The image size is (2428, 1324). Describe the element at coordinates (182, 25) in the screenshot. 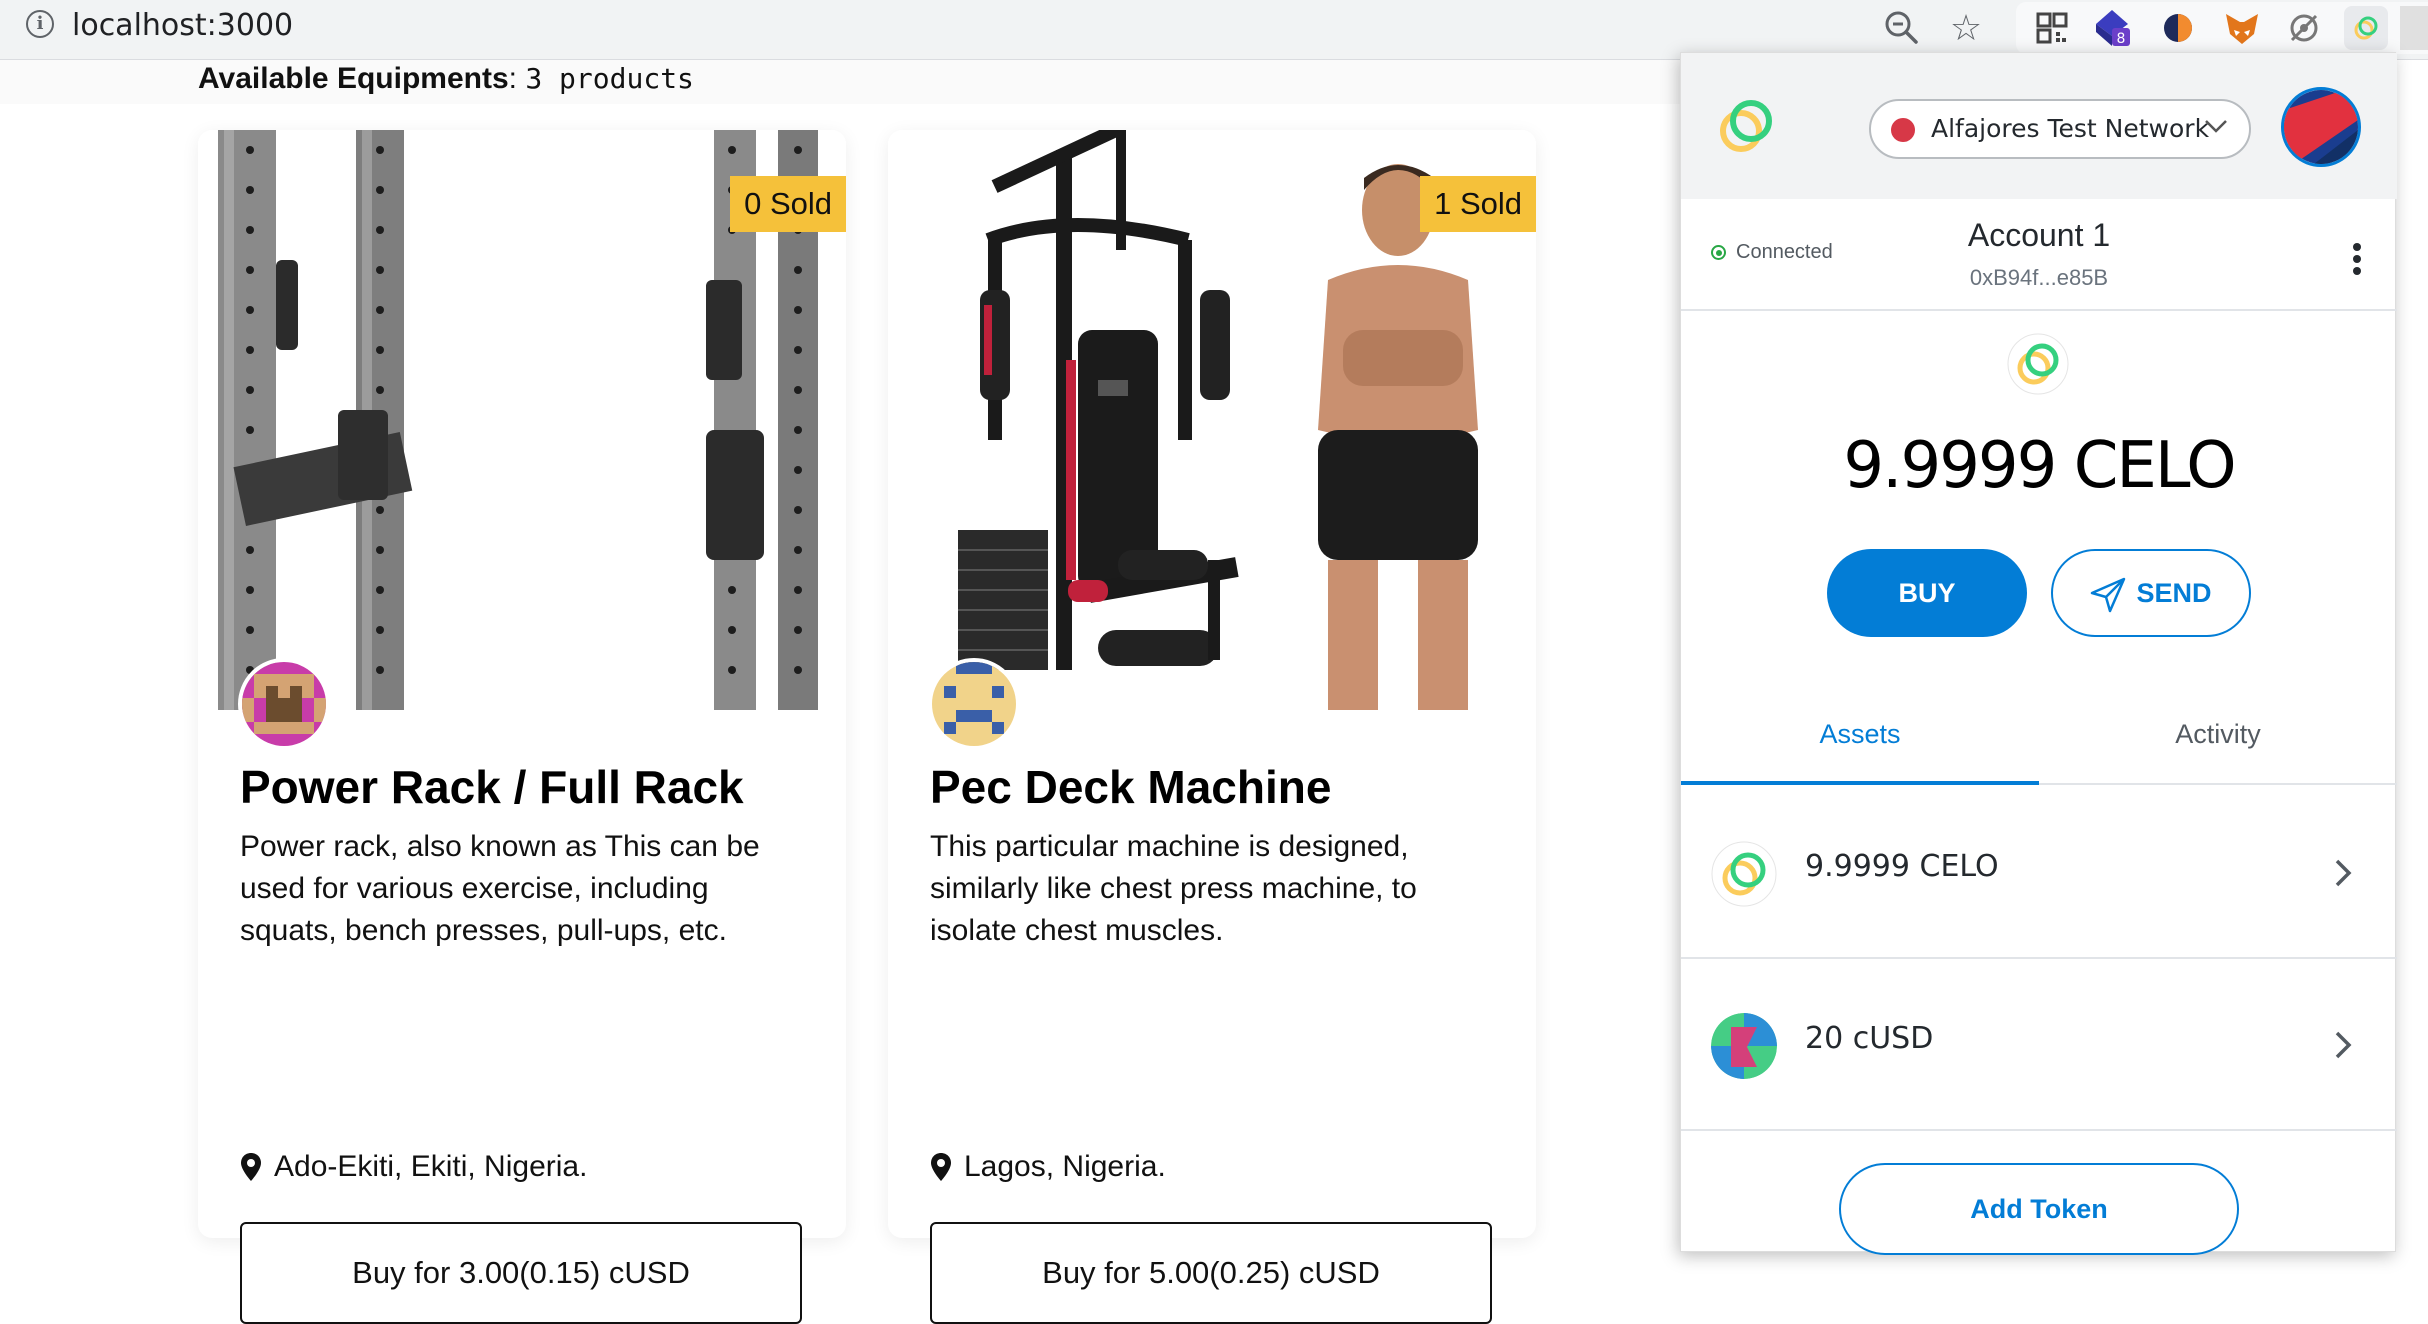

I see `address-bar: localhost:3000` at that location.